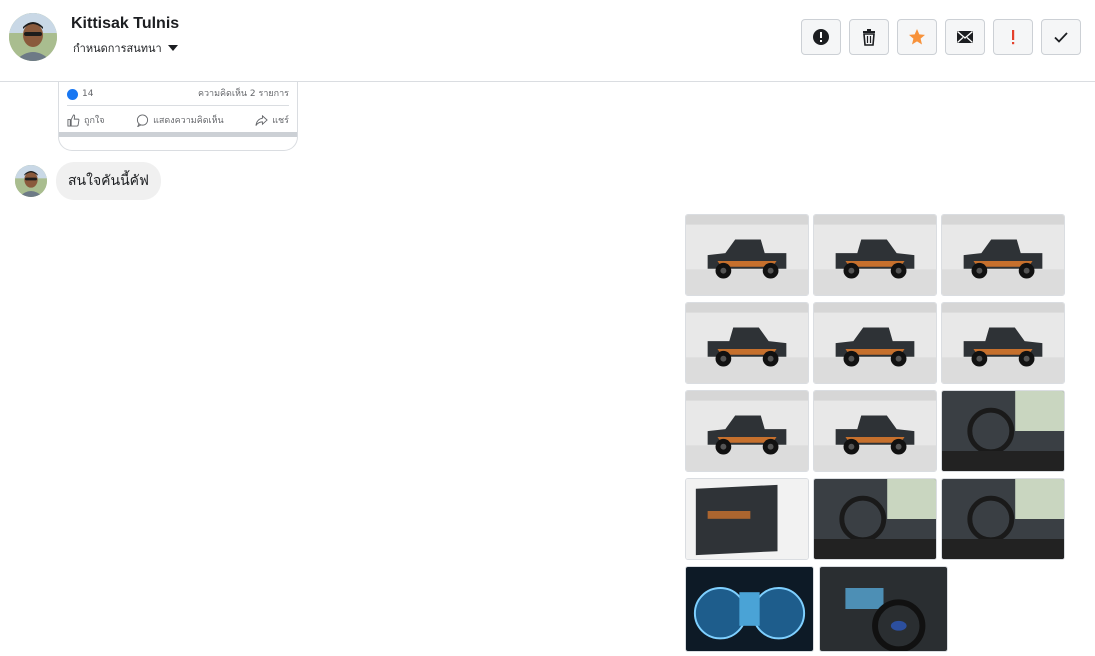  What do you see at coordinates (172, 48) in the screenshot?
I see `caret-down-icon` at bounding box center [172, 48].